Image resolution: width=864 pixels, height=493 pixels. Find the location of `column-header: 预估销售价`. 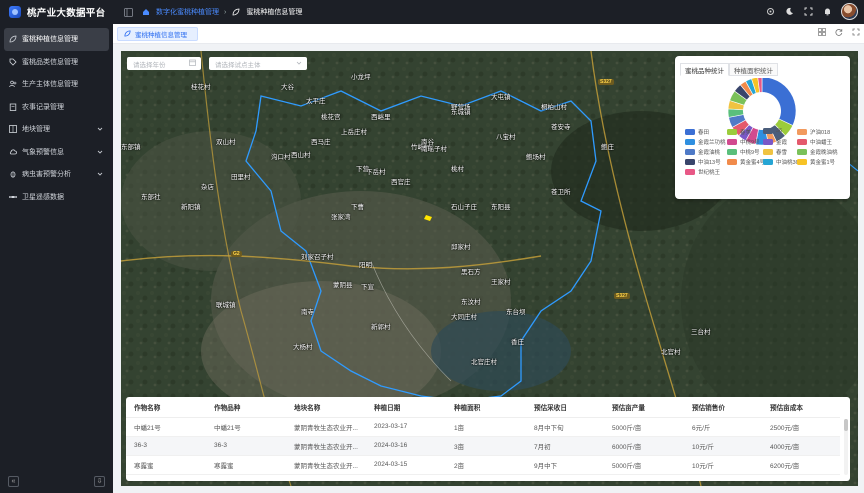

column-header: 预估销售价 is located at coordinates (723, 407).